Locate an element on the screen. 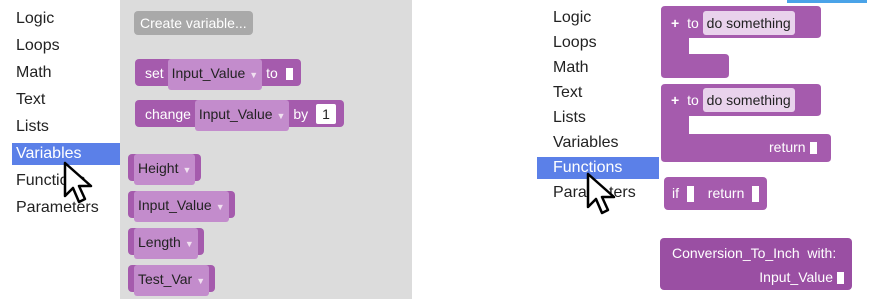  category-loops-right: Loops is located at coordinates (575, 43).